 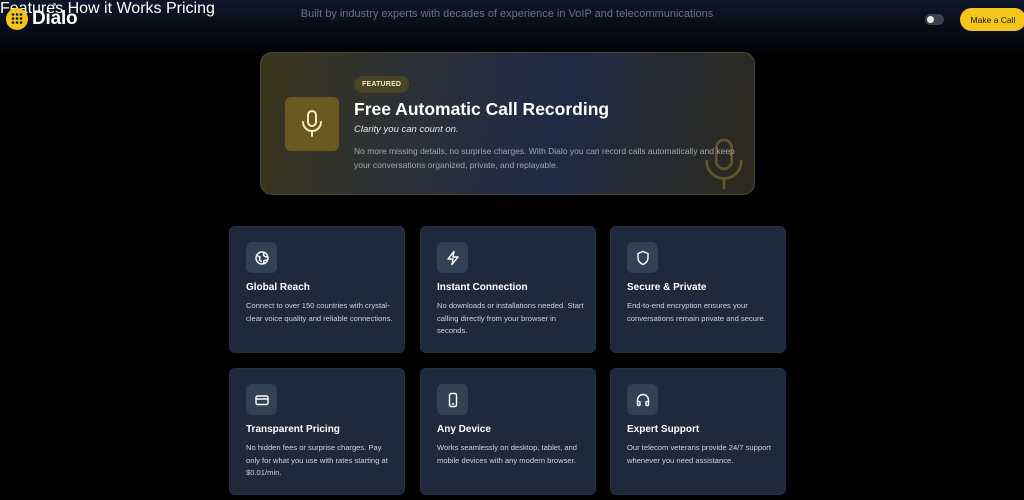 I want to click on logo-dot, so click(x=54, y=4).